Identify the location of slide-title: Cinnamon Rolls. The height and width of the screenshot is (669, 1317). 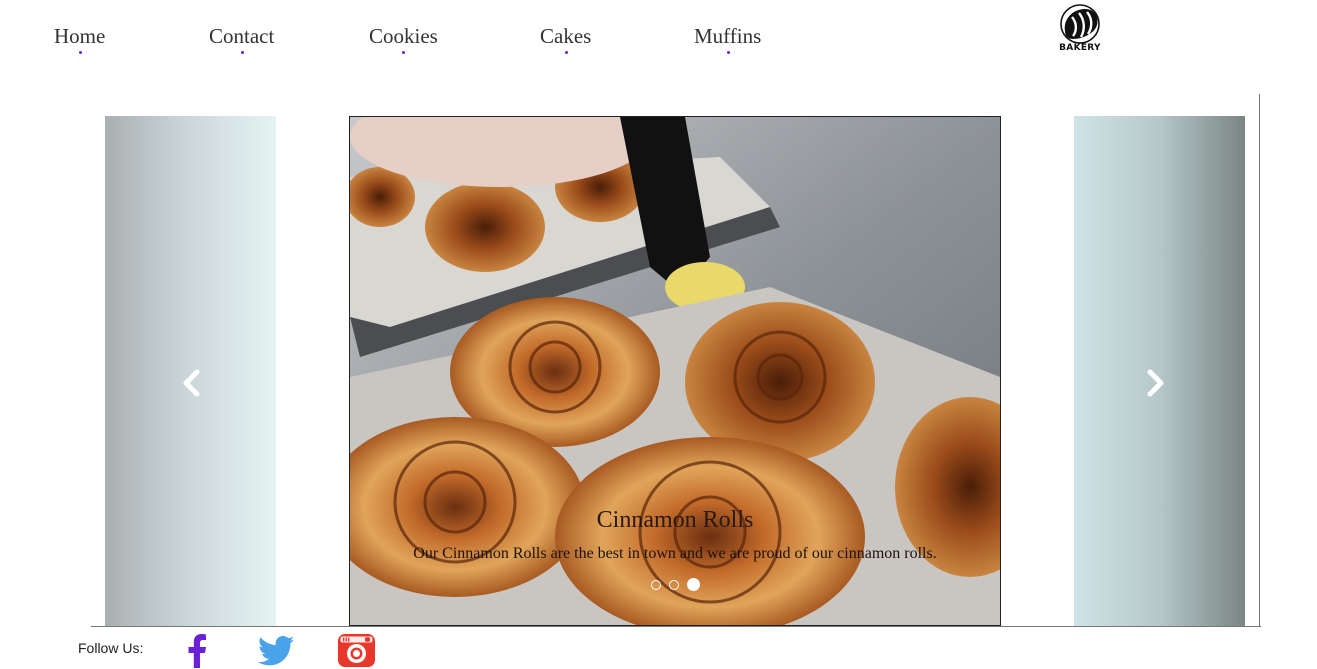
(675, 520).